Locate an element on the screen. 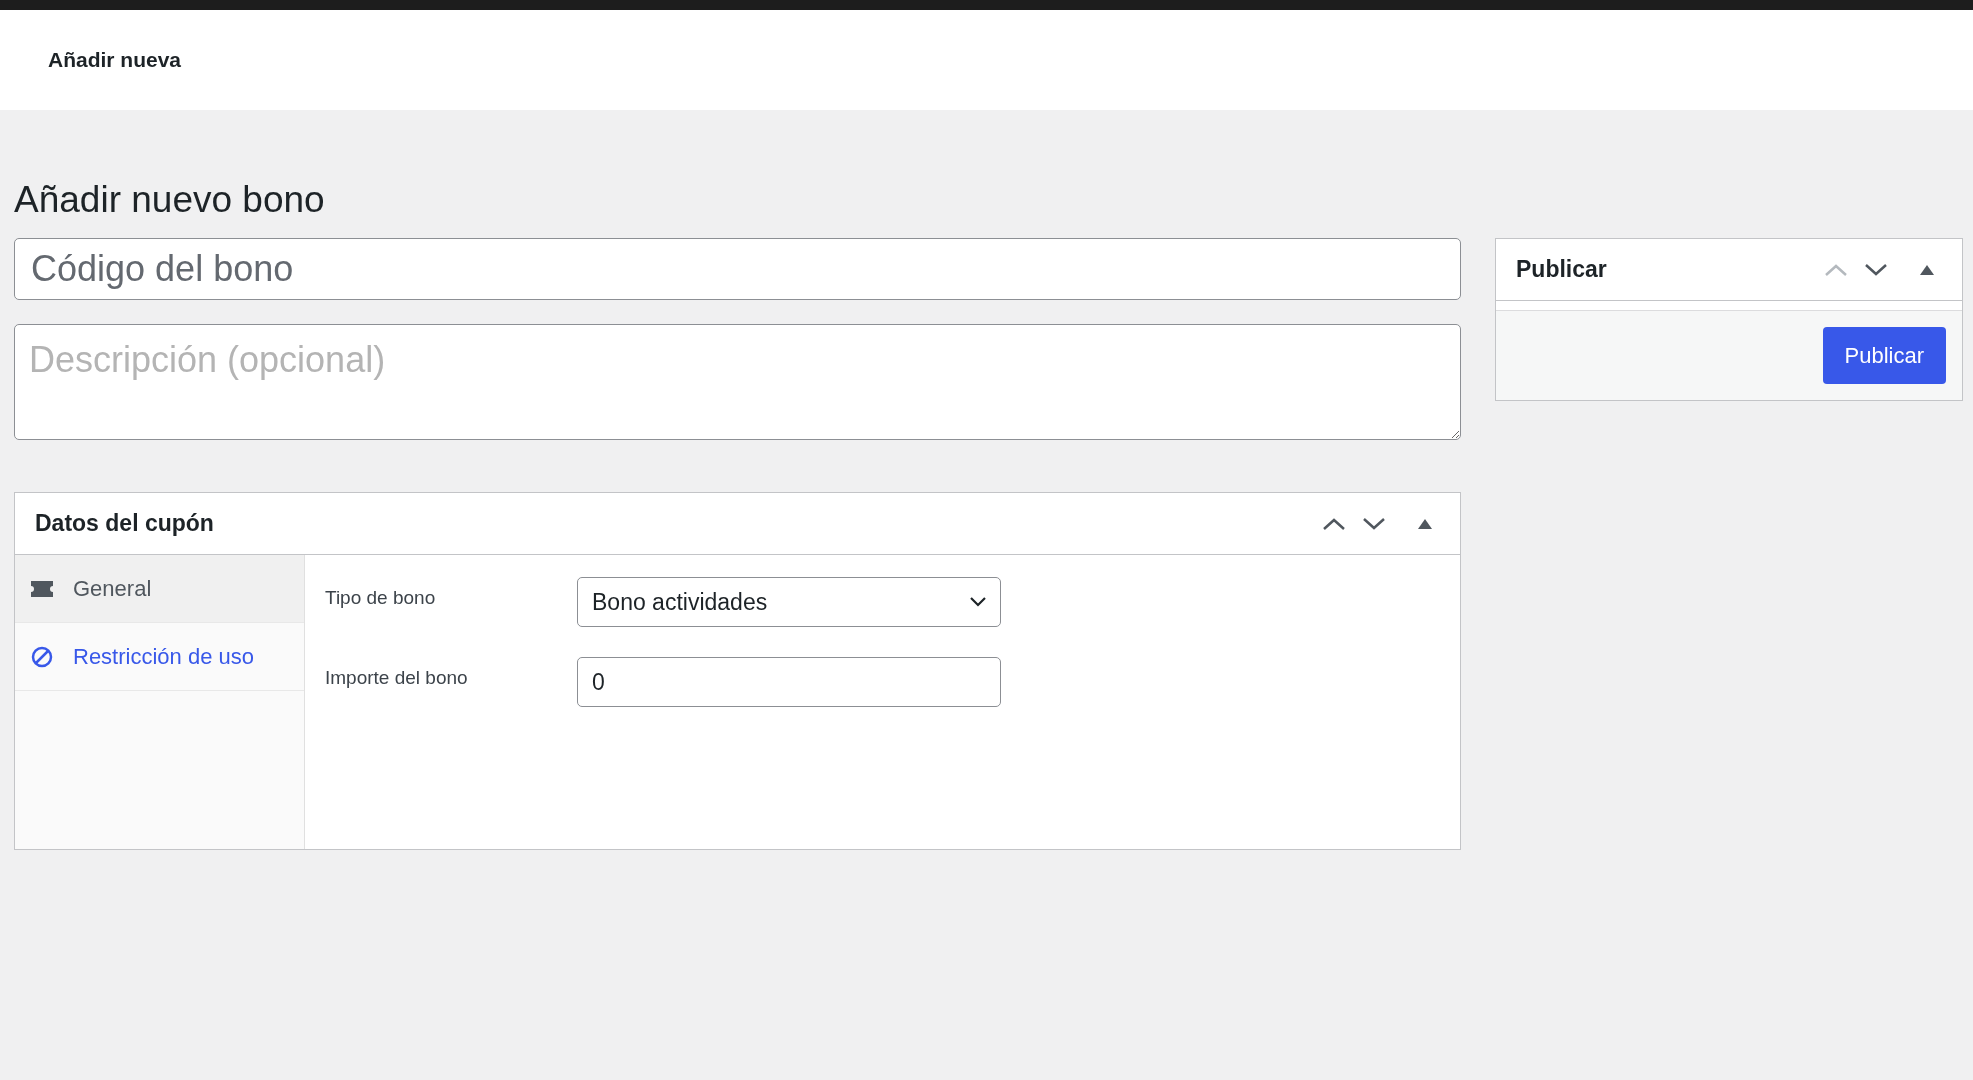 This screenshot has width=1973, height=1080. ticket-icon is located at coordinates (42, 588).